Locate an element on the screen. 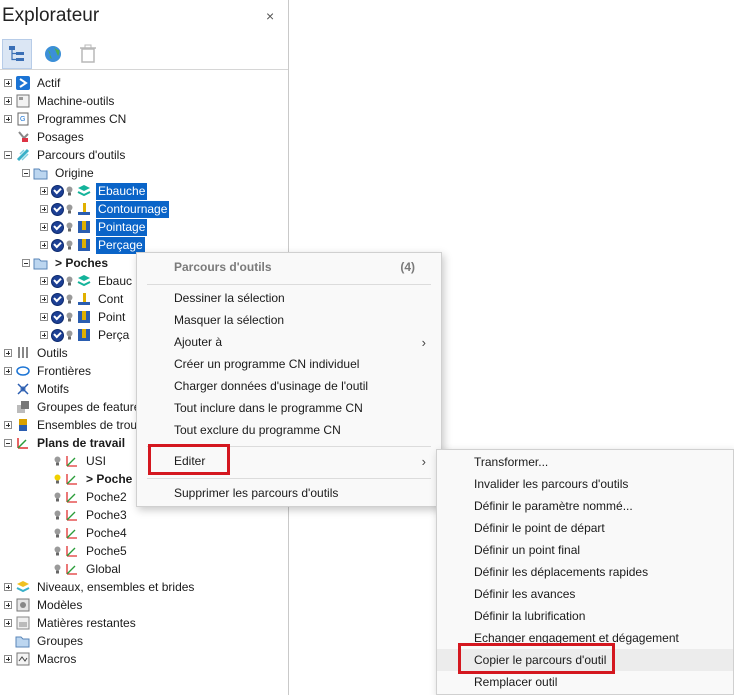  globe-icon is located at coordinates (53, 54).